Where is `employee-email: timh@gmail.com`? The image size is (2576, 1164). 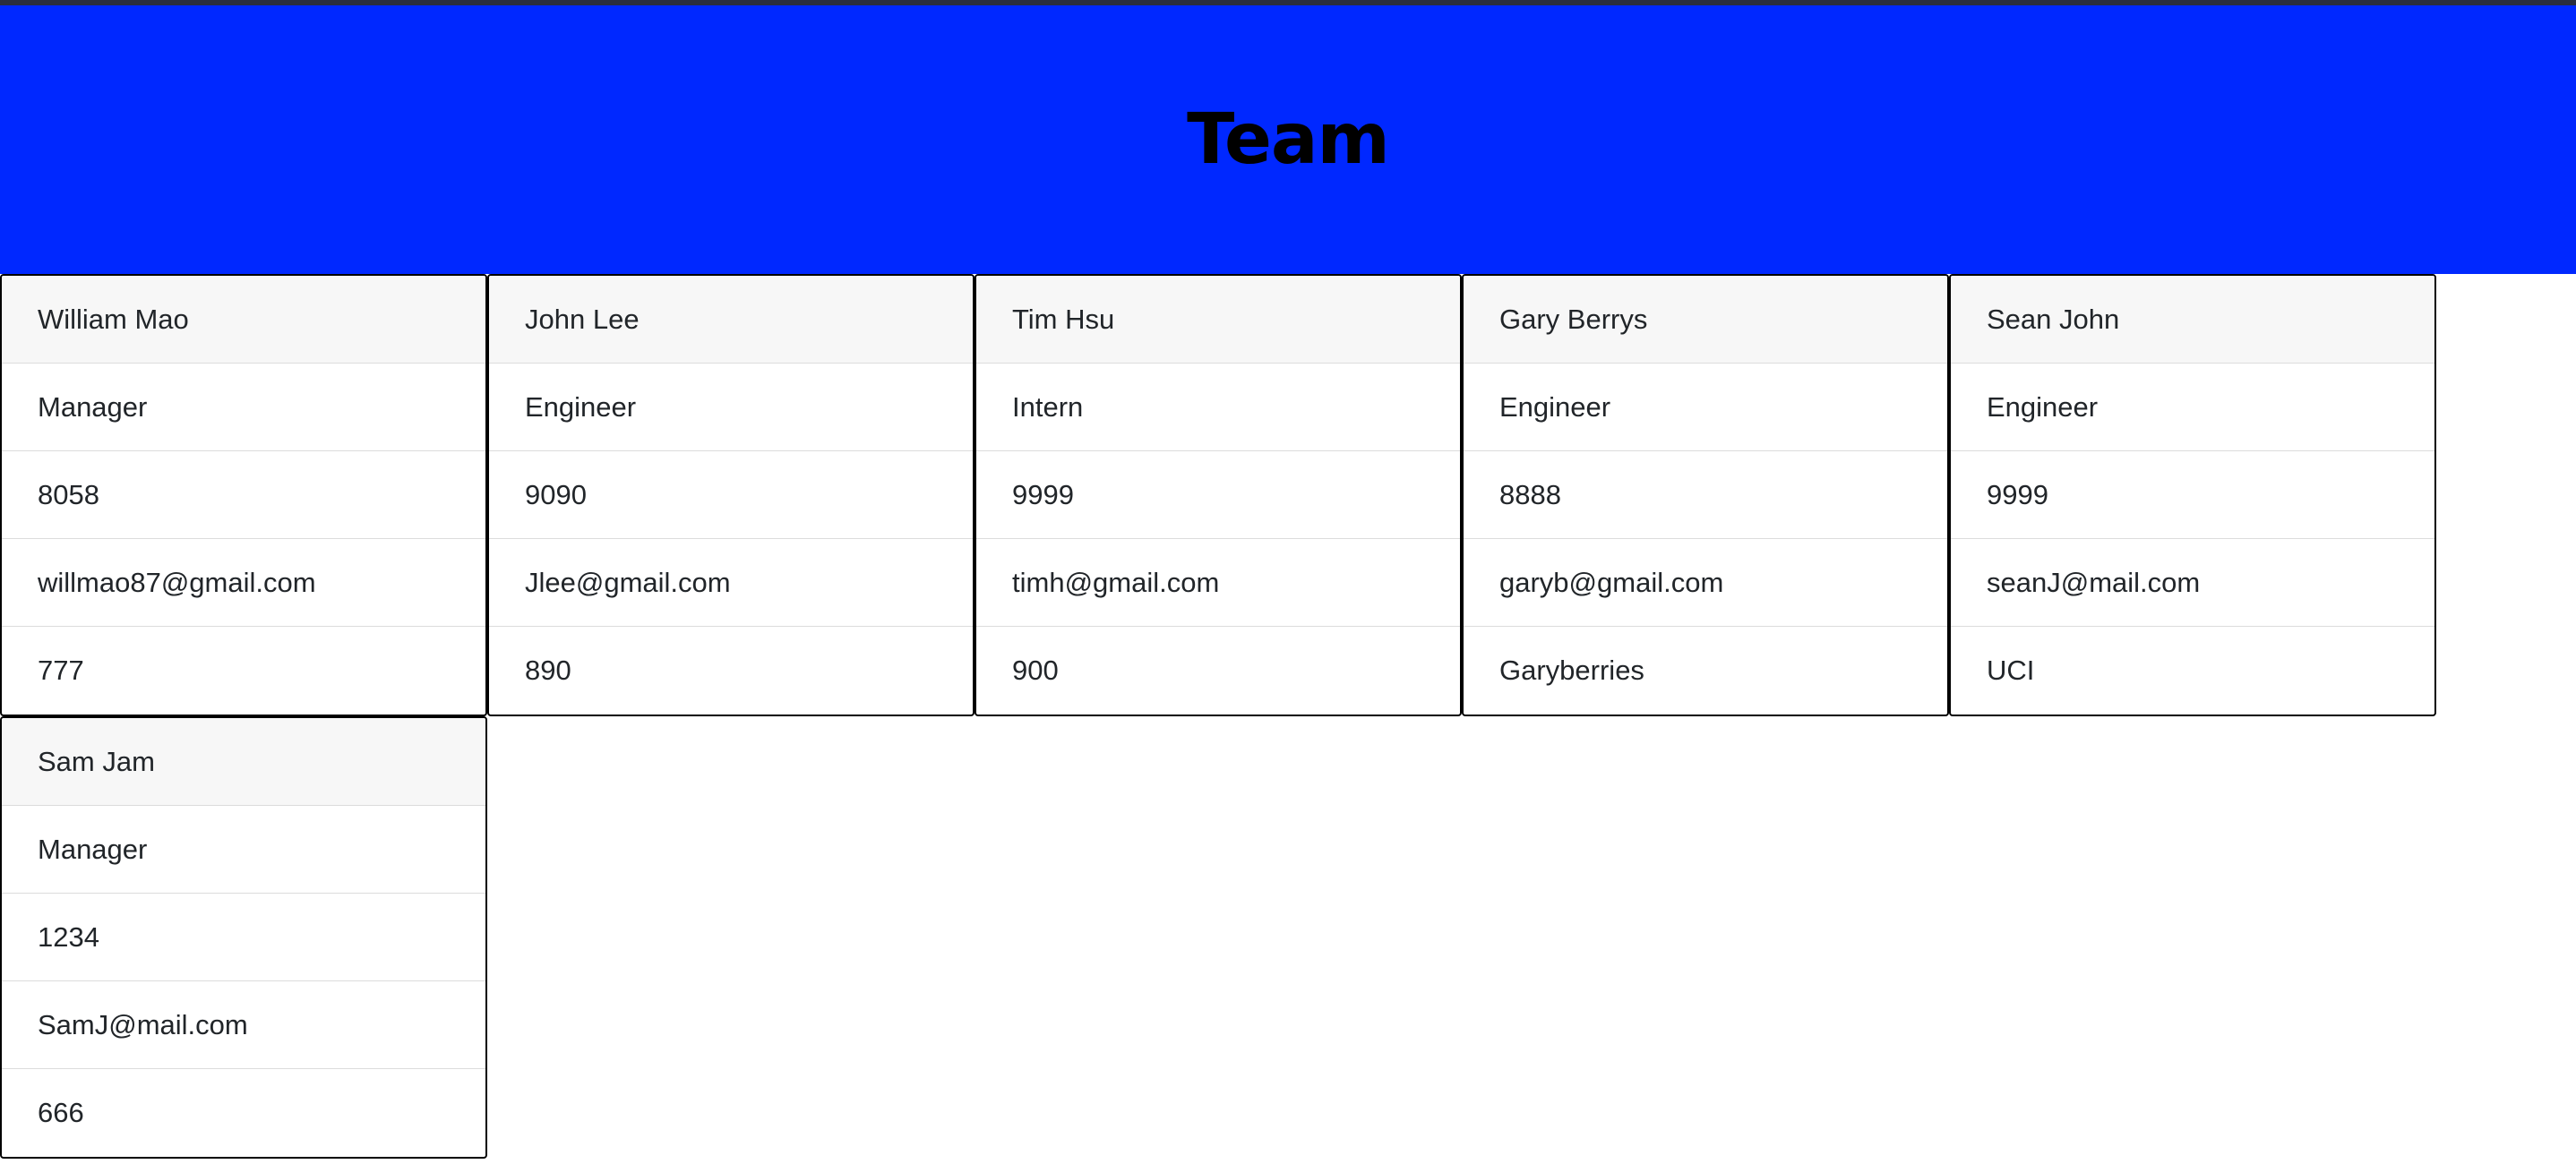 employee-email: timh@gmail.com is located at coordinates (1218, 583).